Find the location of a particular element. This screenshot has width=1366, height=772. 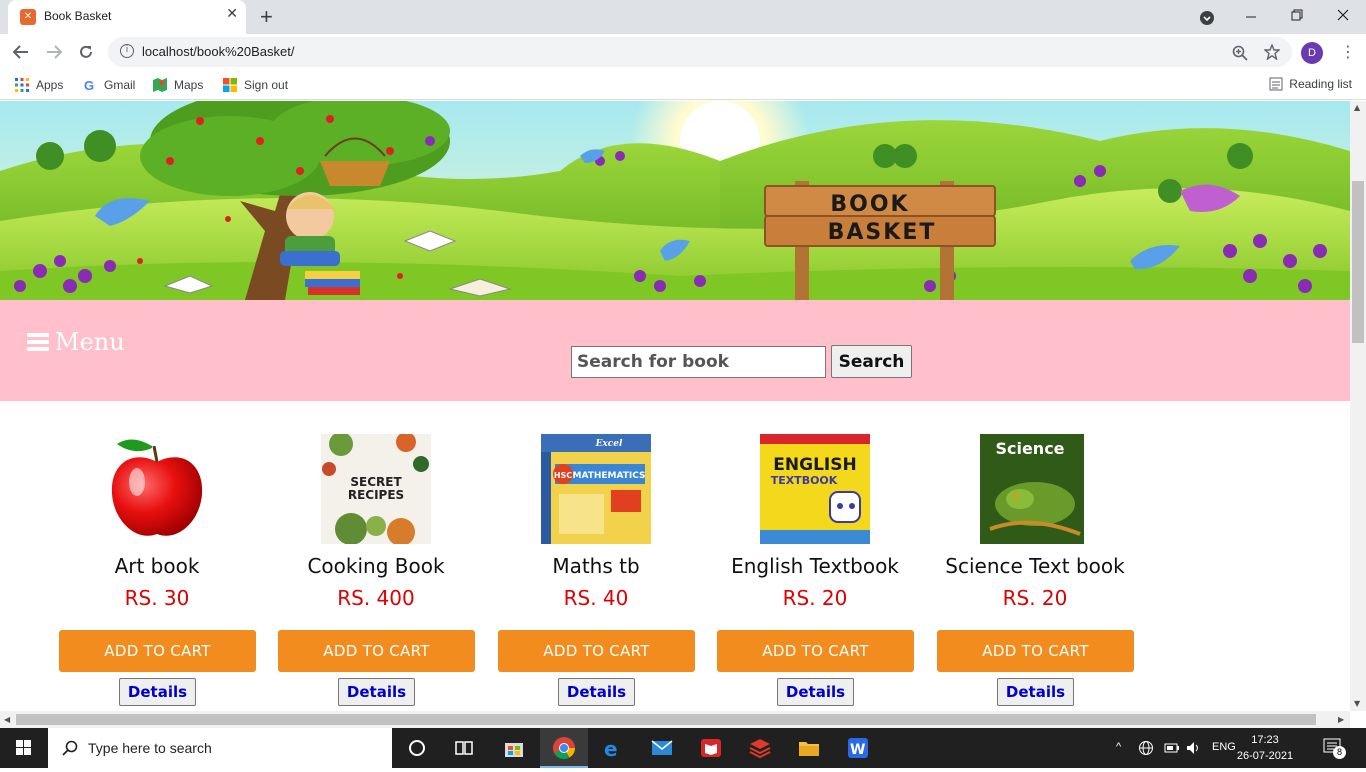

task-view-icon is located at coordinates (464, 748).